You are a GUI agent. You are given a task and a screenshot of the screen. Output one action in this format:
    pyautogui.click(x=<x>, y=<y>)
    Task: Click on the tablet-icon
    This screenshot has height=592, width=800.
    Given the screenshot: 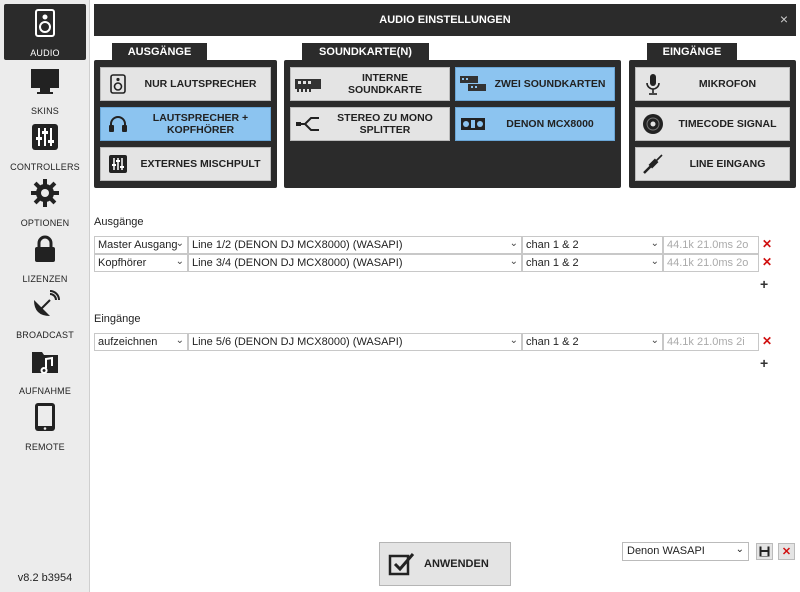 What is the action you would take?
    pyautogui.click(x=45, y=417)
    